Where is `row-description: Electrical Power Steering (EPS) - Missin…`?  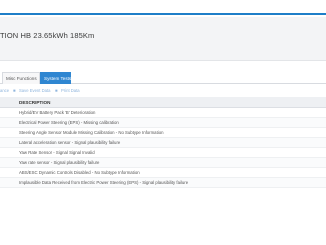 row-description: Electrical Power Steering (EPS) - Missin… is located at coordinates (69, 122).